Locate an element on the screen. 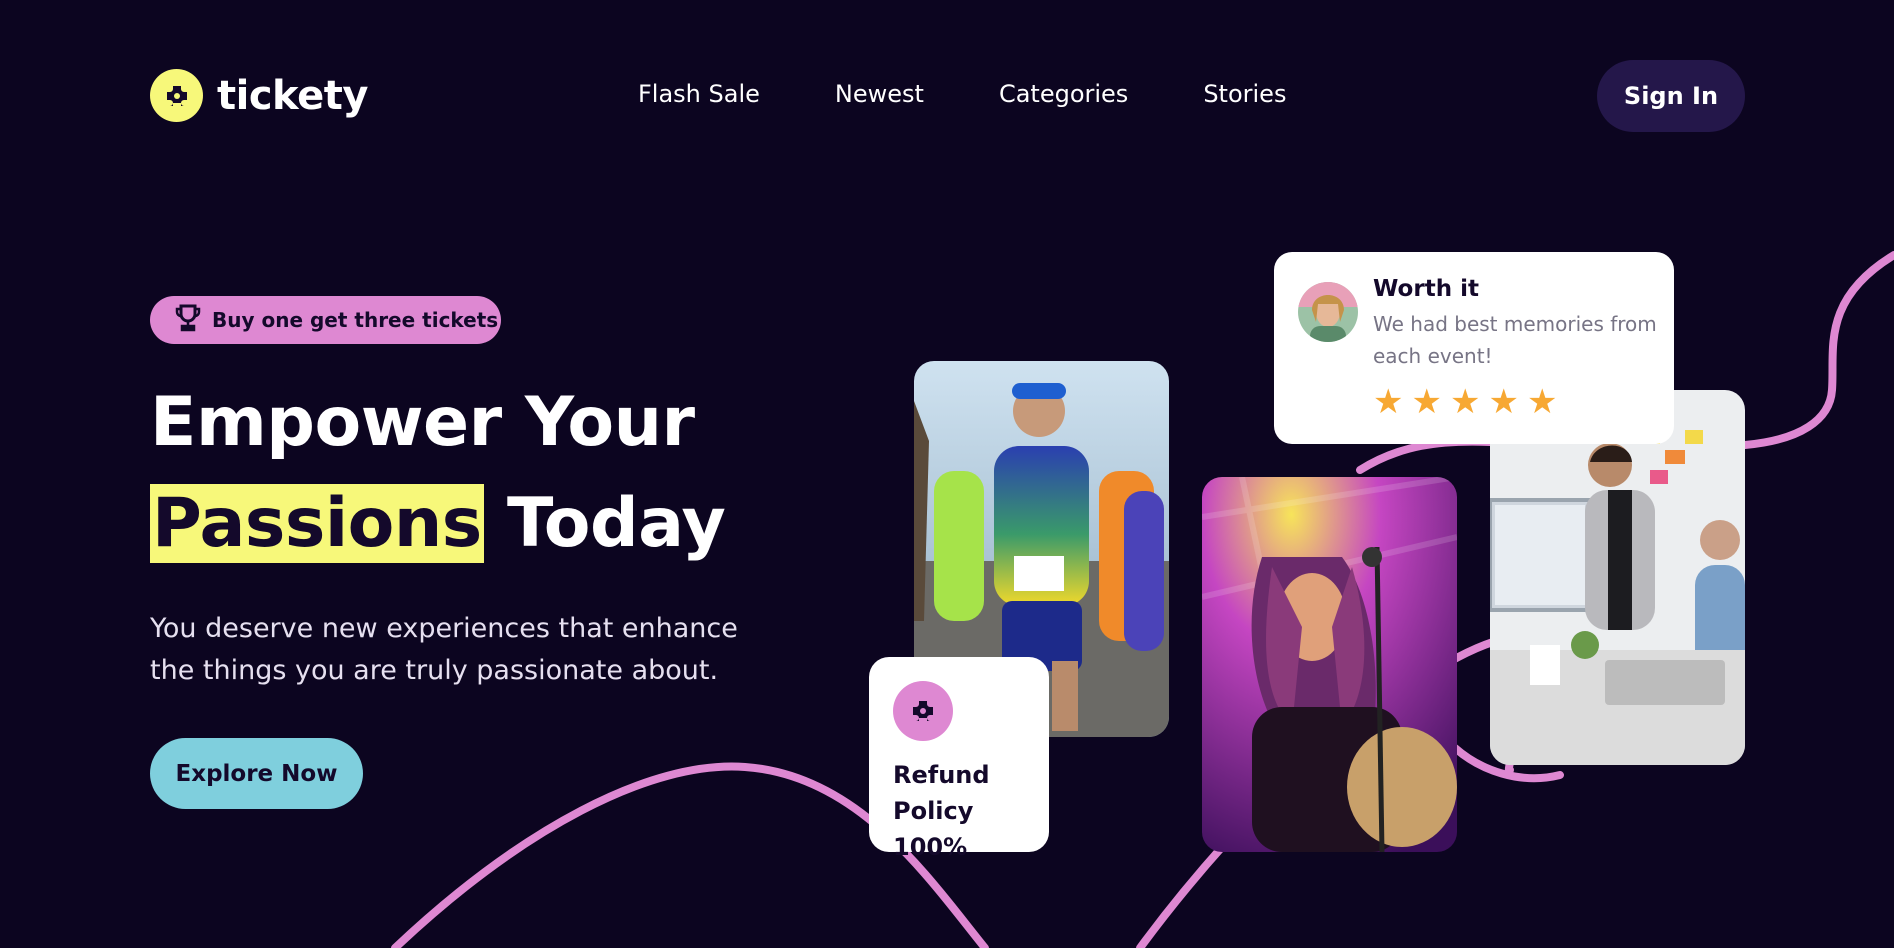 The image size is (1894, 948). explore-now-button: Explore Now is located at coordinates (256, 773).